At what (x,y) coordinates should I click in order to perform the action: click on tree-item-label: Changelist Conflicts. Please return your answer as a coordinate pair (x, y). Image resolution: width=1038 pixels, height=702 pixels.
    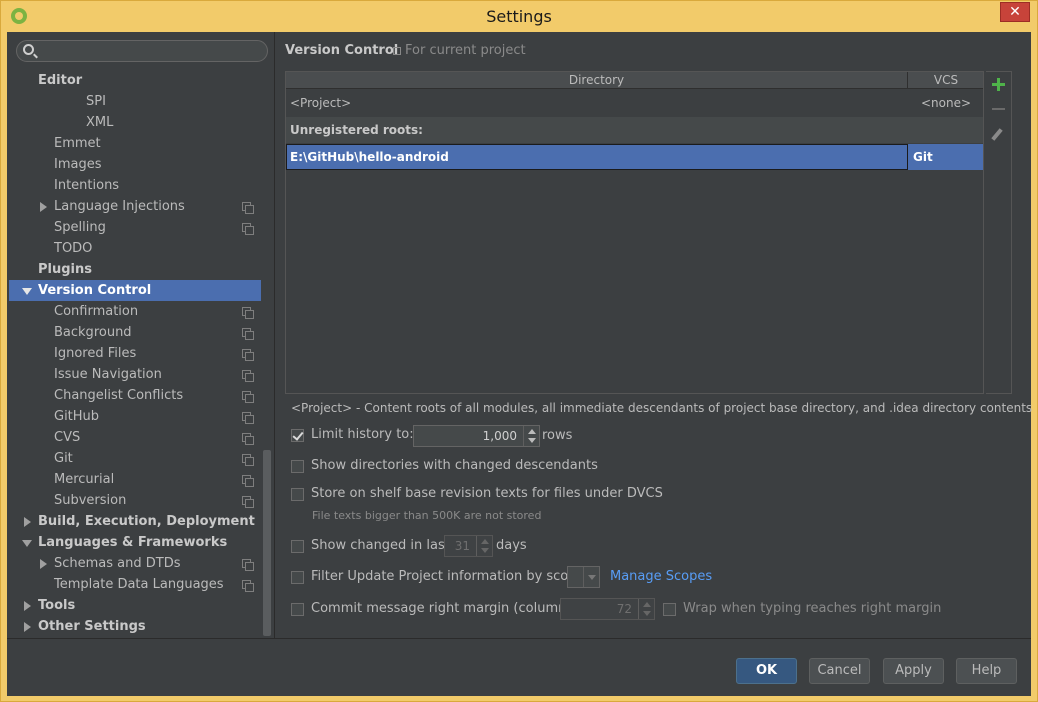
    Looking at the image, I should click on (119, 395).